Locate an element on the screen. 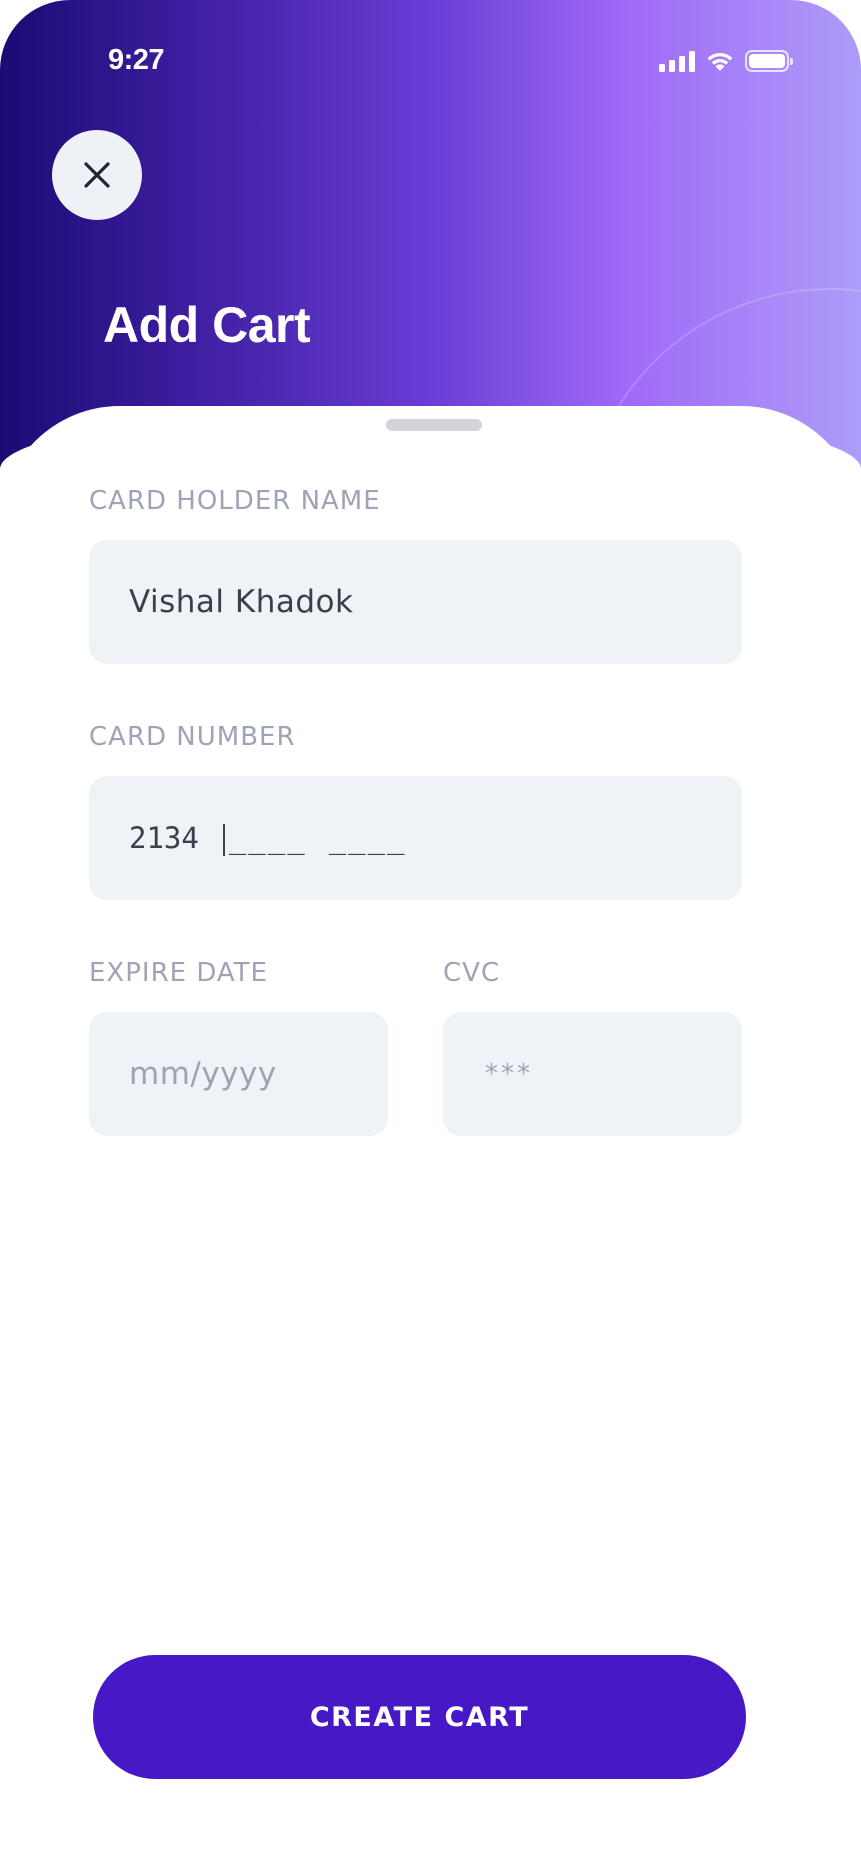 This screenshot has width=861, height=1860. card-number-label: CARD NUMBER is located at coordinates (192, 737).